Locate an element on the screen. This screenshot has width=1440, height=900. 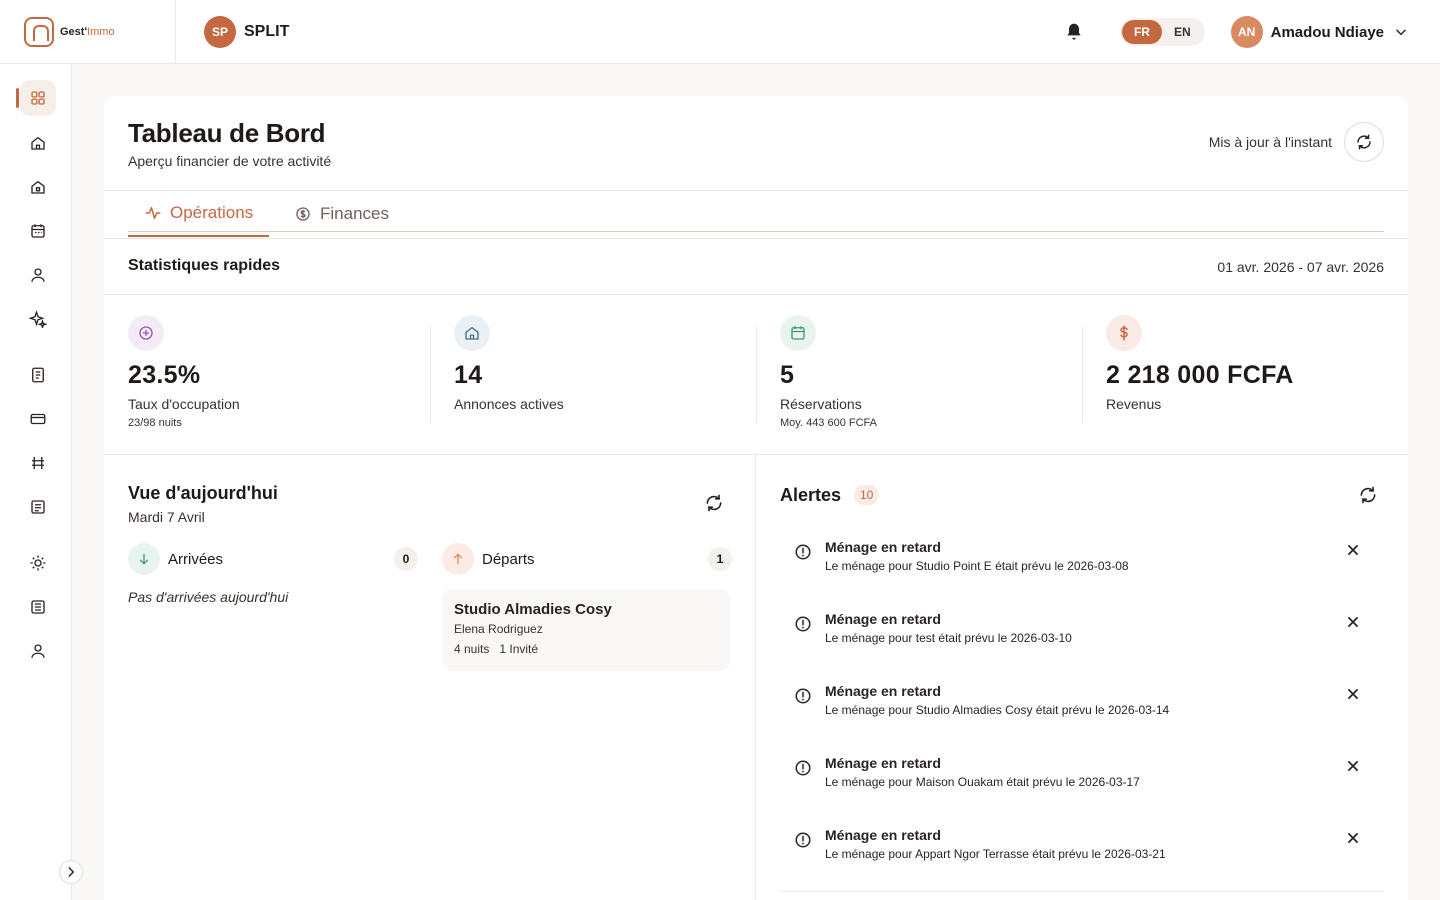
notes-icon is located at coordinates (38, 607).